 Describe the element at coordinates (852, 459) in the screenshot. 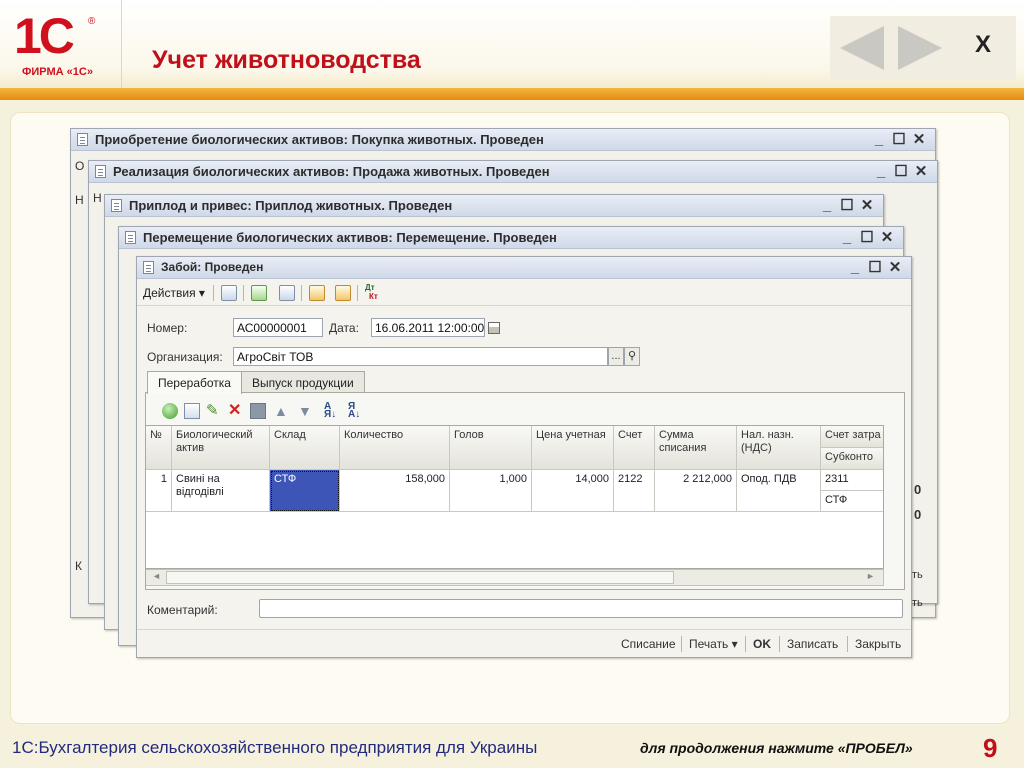

I see `col-header-subconto: Субконто` at that location.